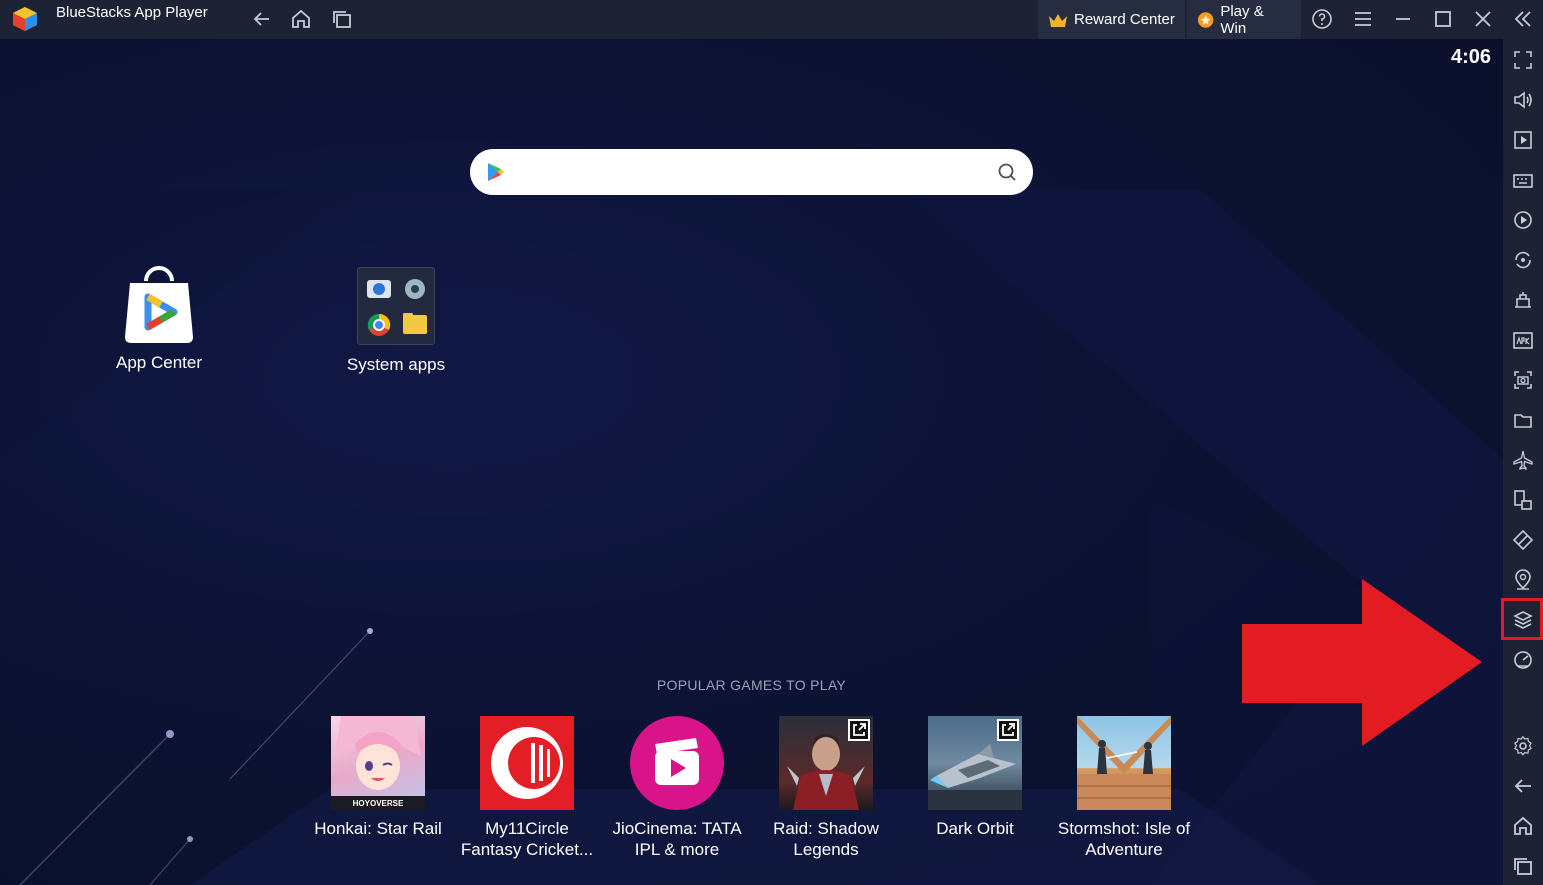 This screenshot has width=1543, height=885. I want to click on highlight-box, so click(1522, 619).